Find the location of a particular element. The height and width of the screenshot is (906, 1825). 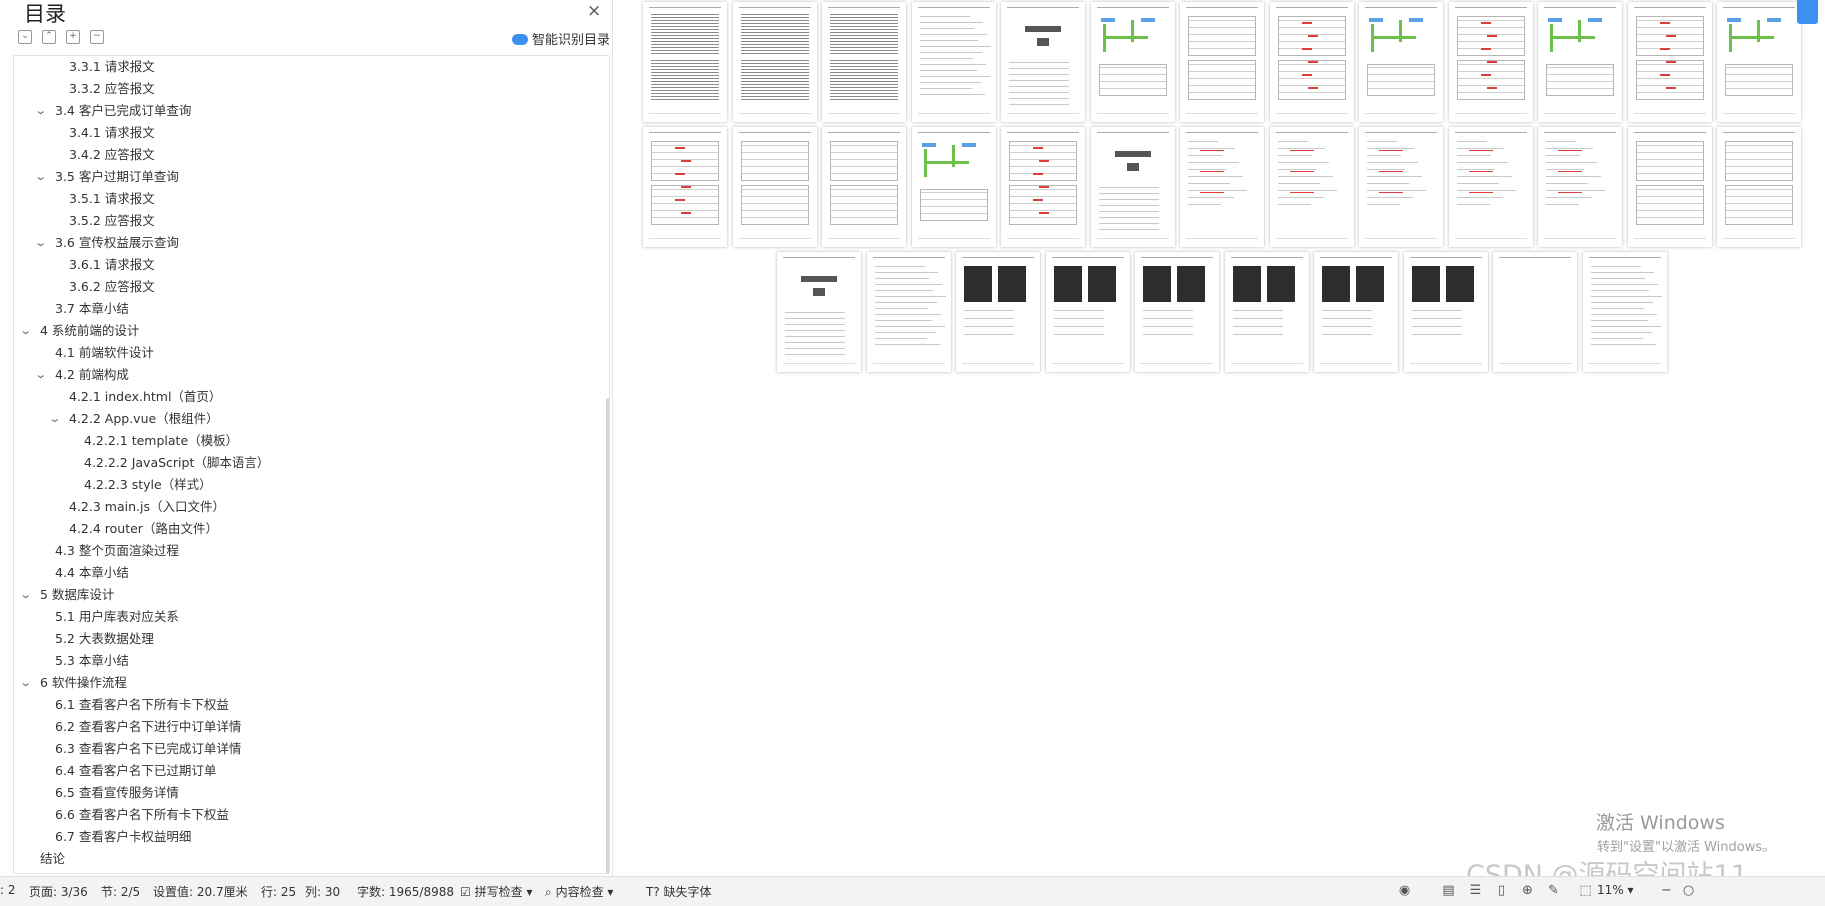

toc-item: ⌄ 3.6 宣传权益展示查询 is located at coordinates (106, 243).